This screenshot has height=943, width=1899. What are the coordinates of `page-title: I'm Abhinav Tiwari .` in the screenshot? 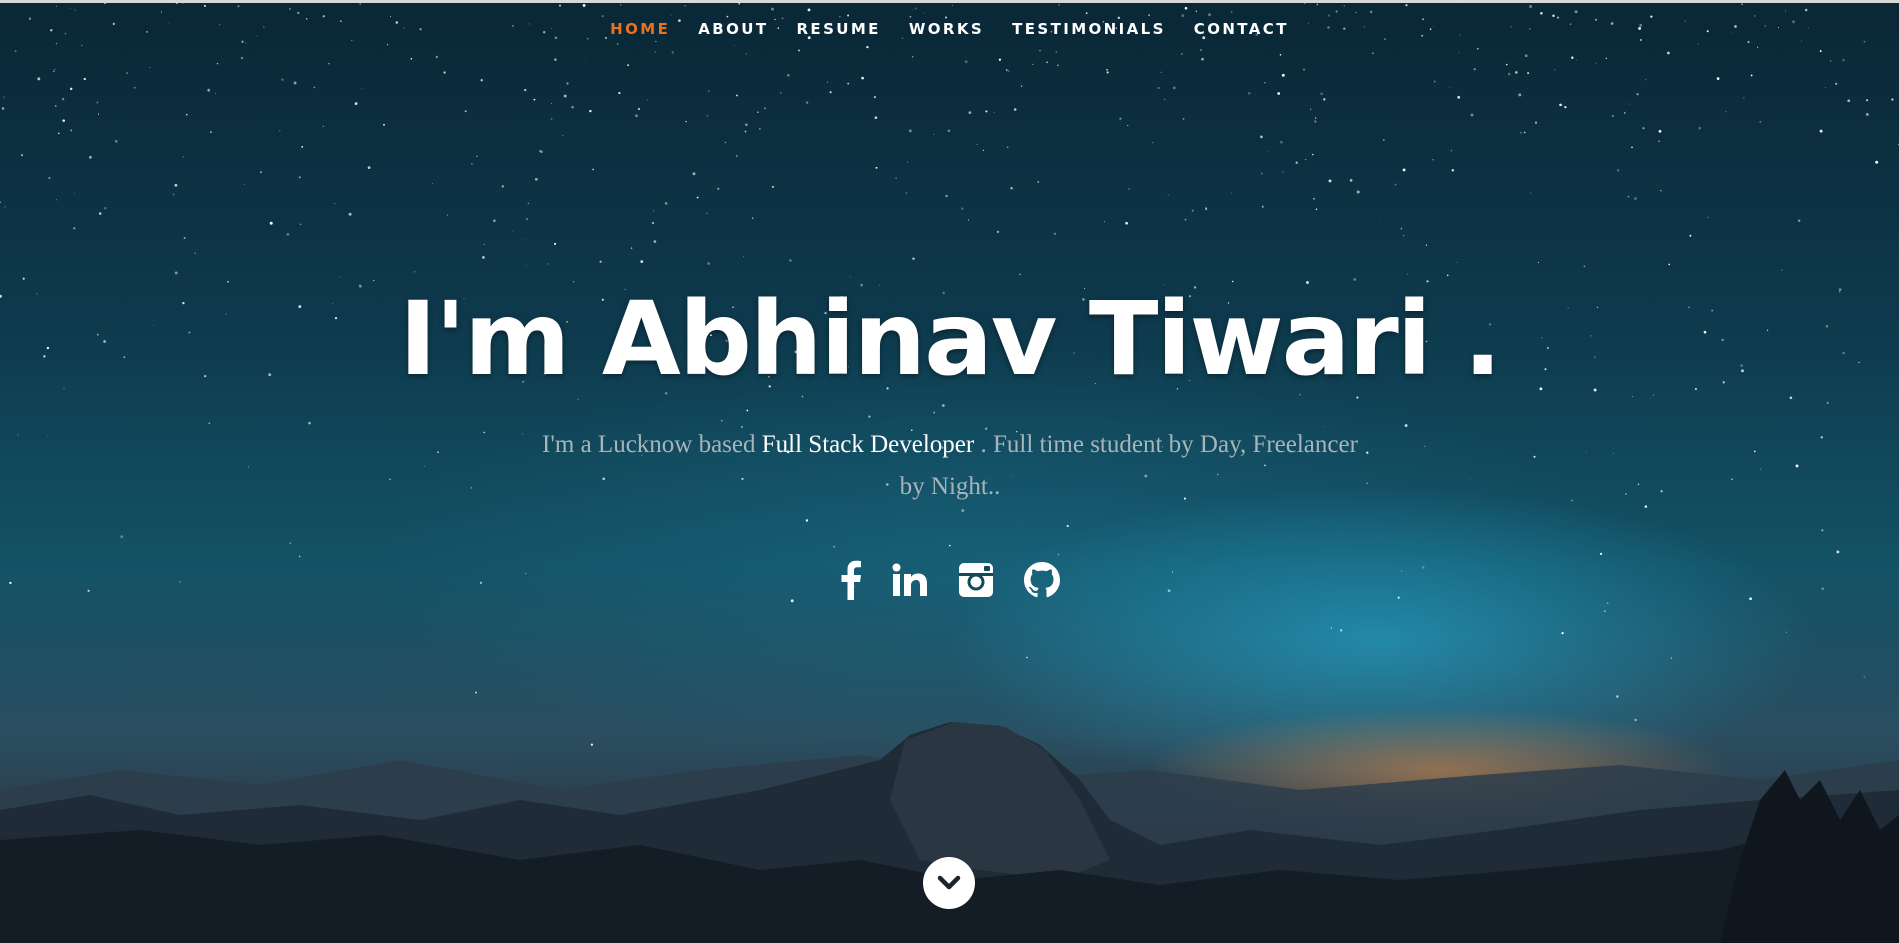 It's located at (950, 339).